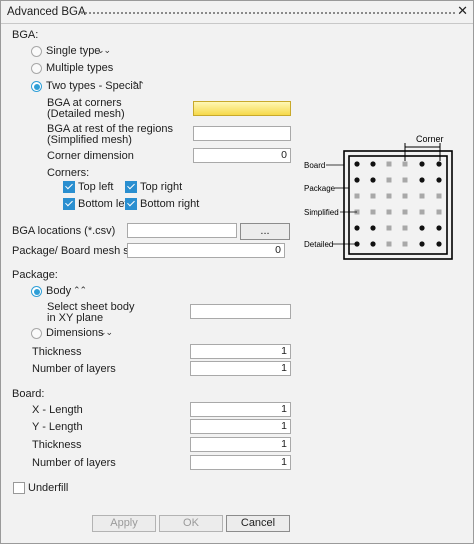 This screenshot has height=544, width=474. Describe the element at coordinates (104, 204) in the screenshot. I see `bottom-left-label: Bottom left` at that location.